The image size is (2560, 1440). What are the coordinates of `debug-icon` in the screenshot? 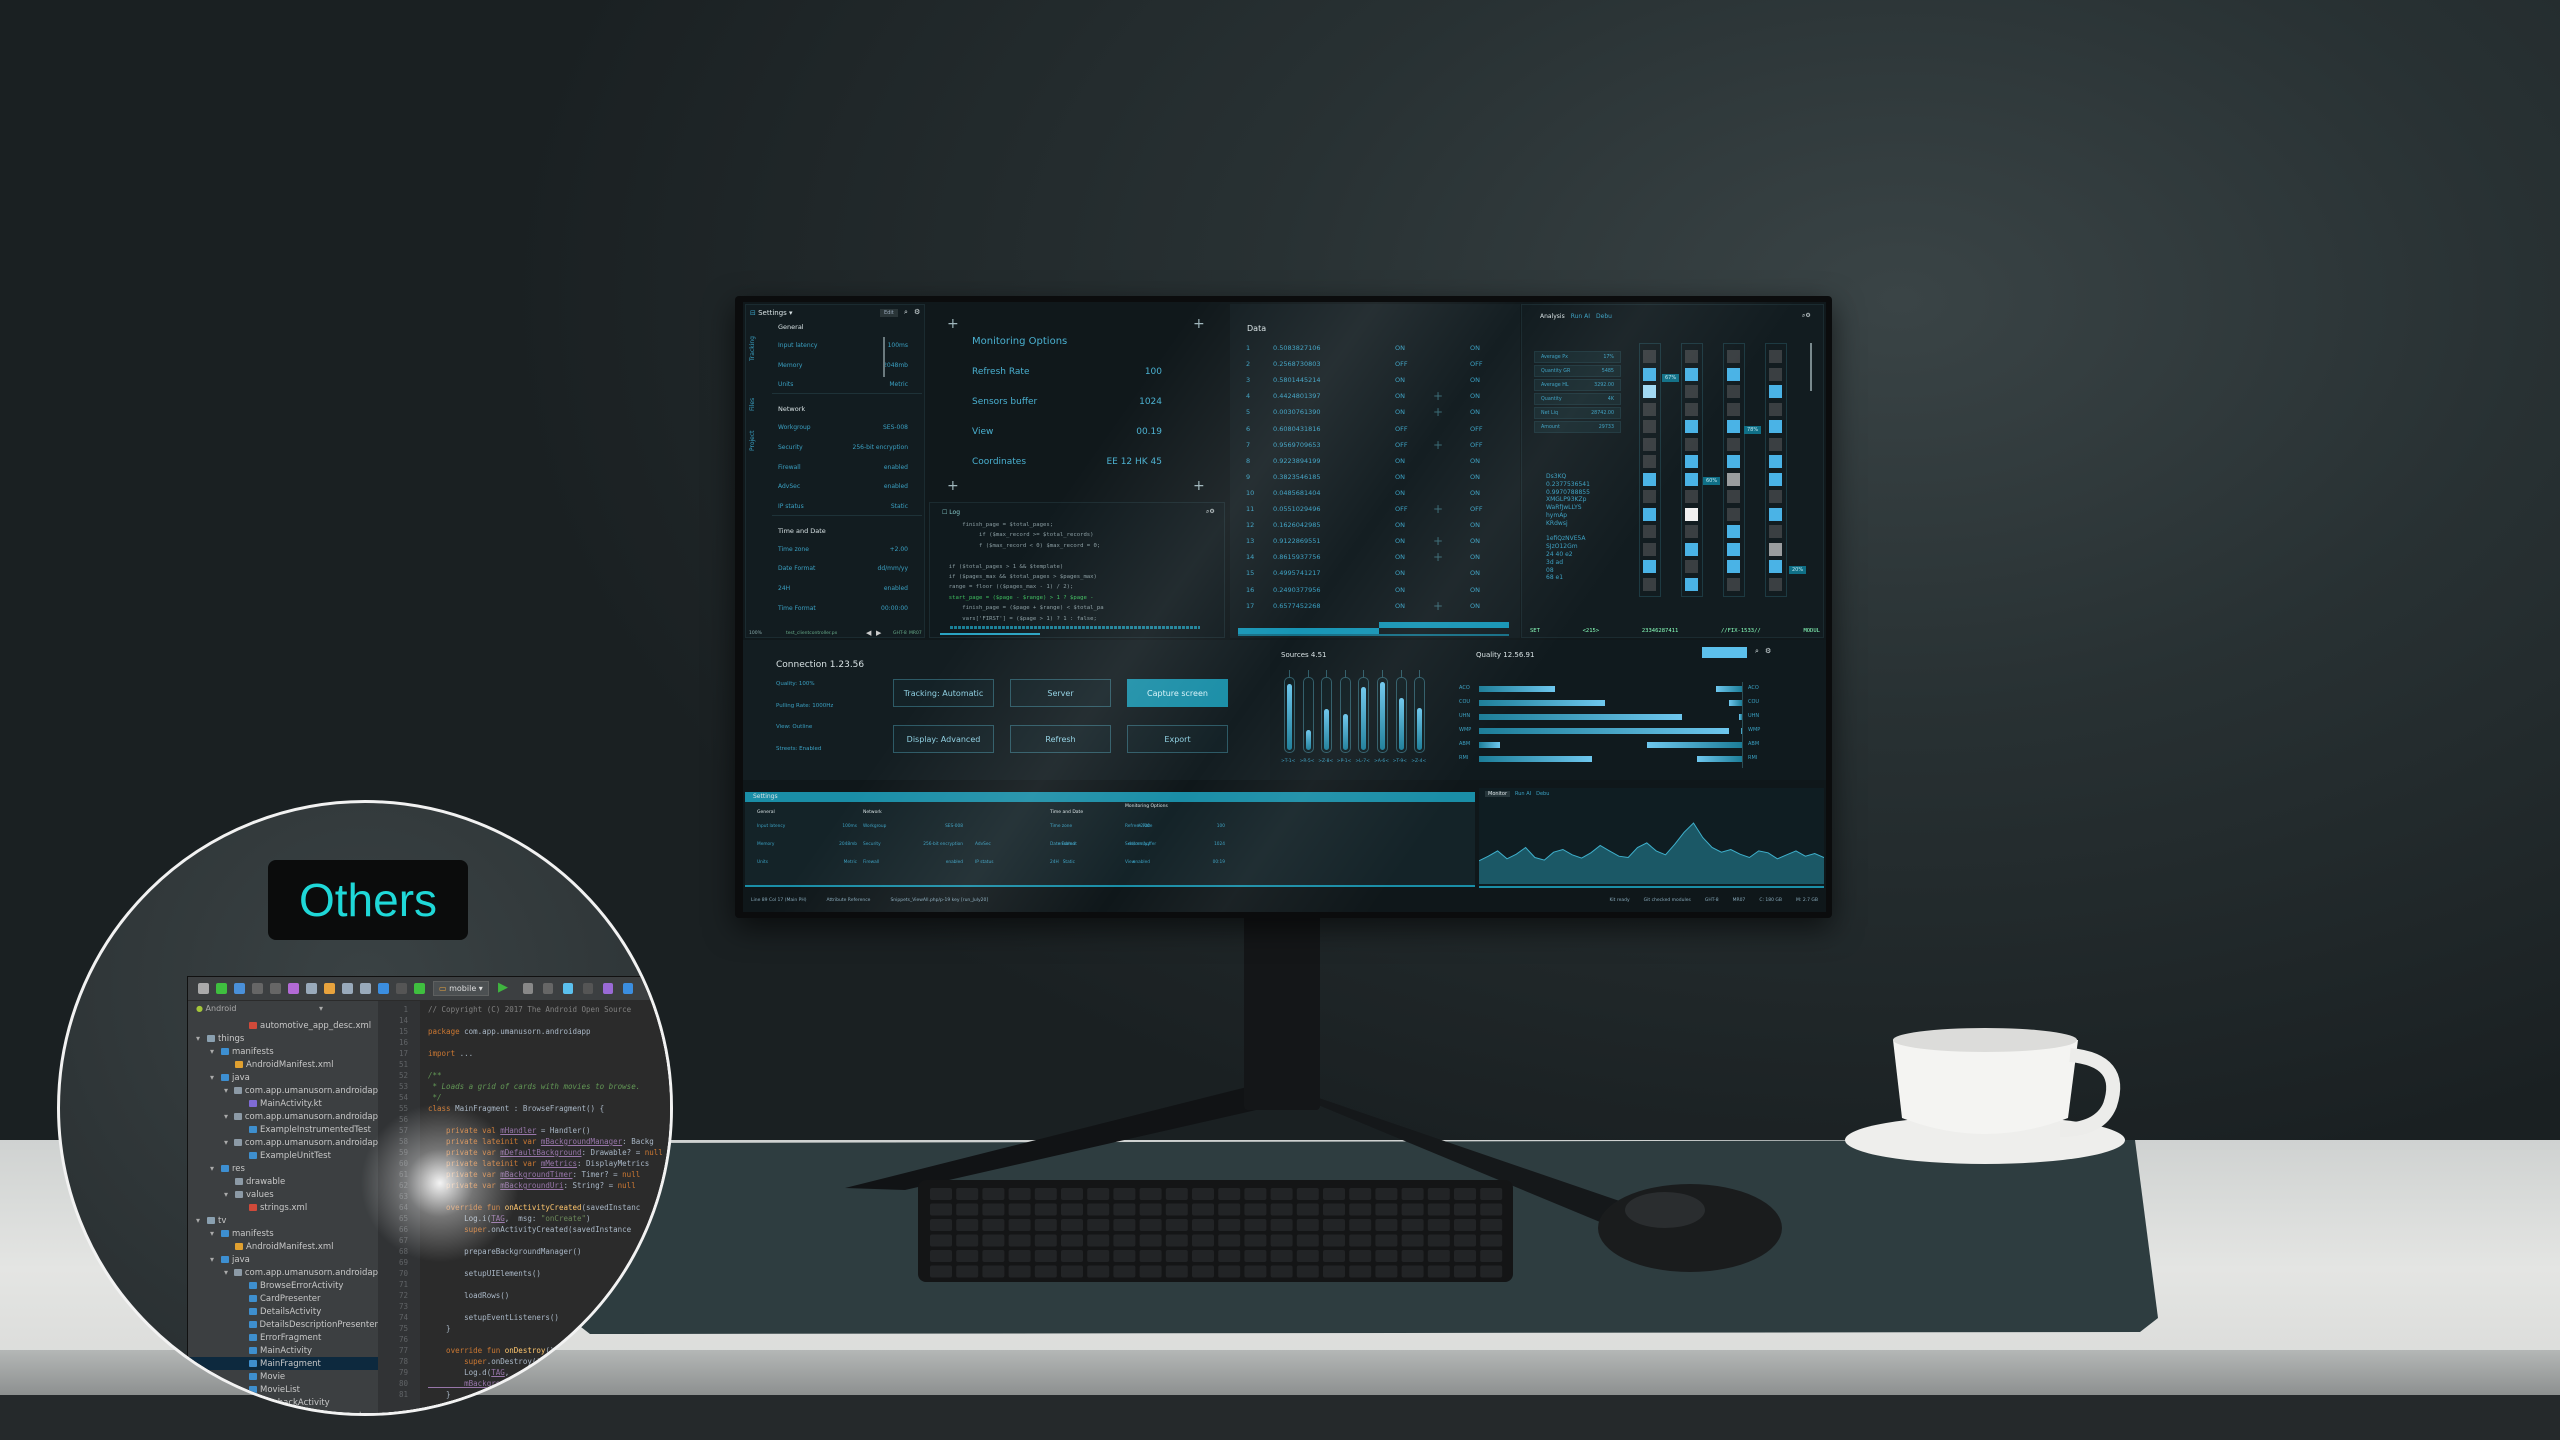 It's located at (528, 988).